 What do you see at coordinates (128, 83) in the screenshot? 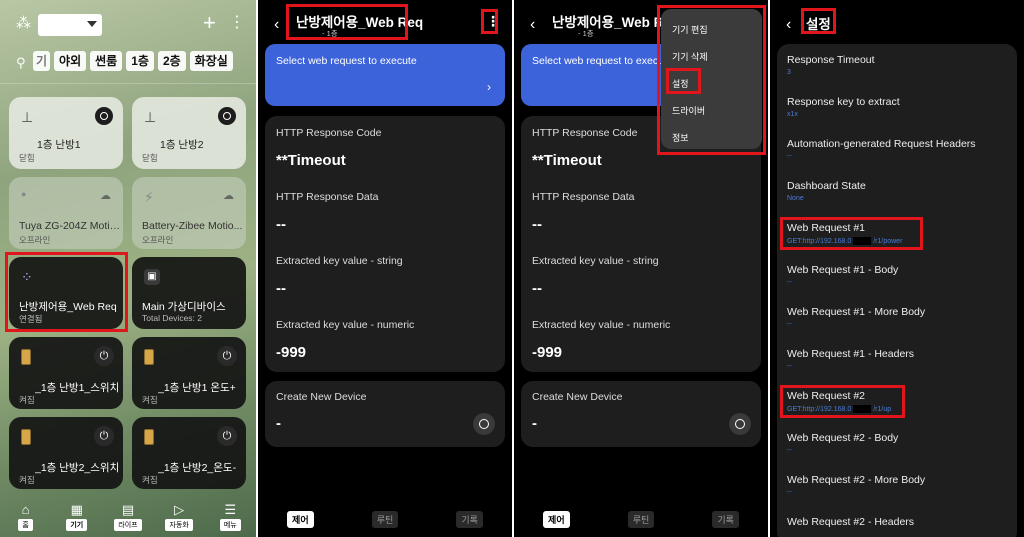
I see `divider` at bounding box center [128, 83].